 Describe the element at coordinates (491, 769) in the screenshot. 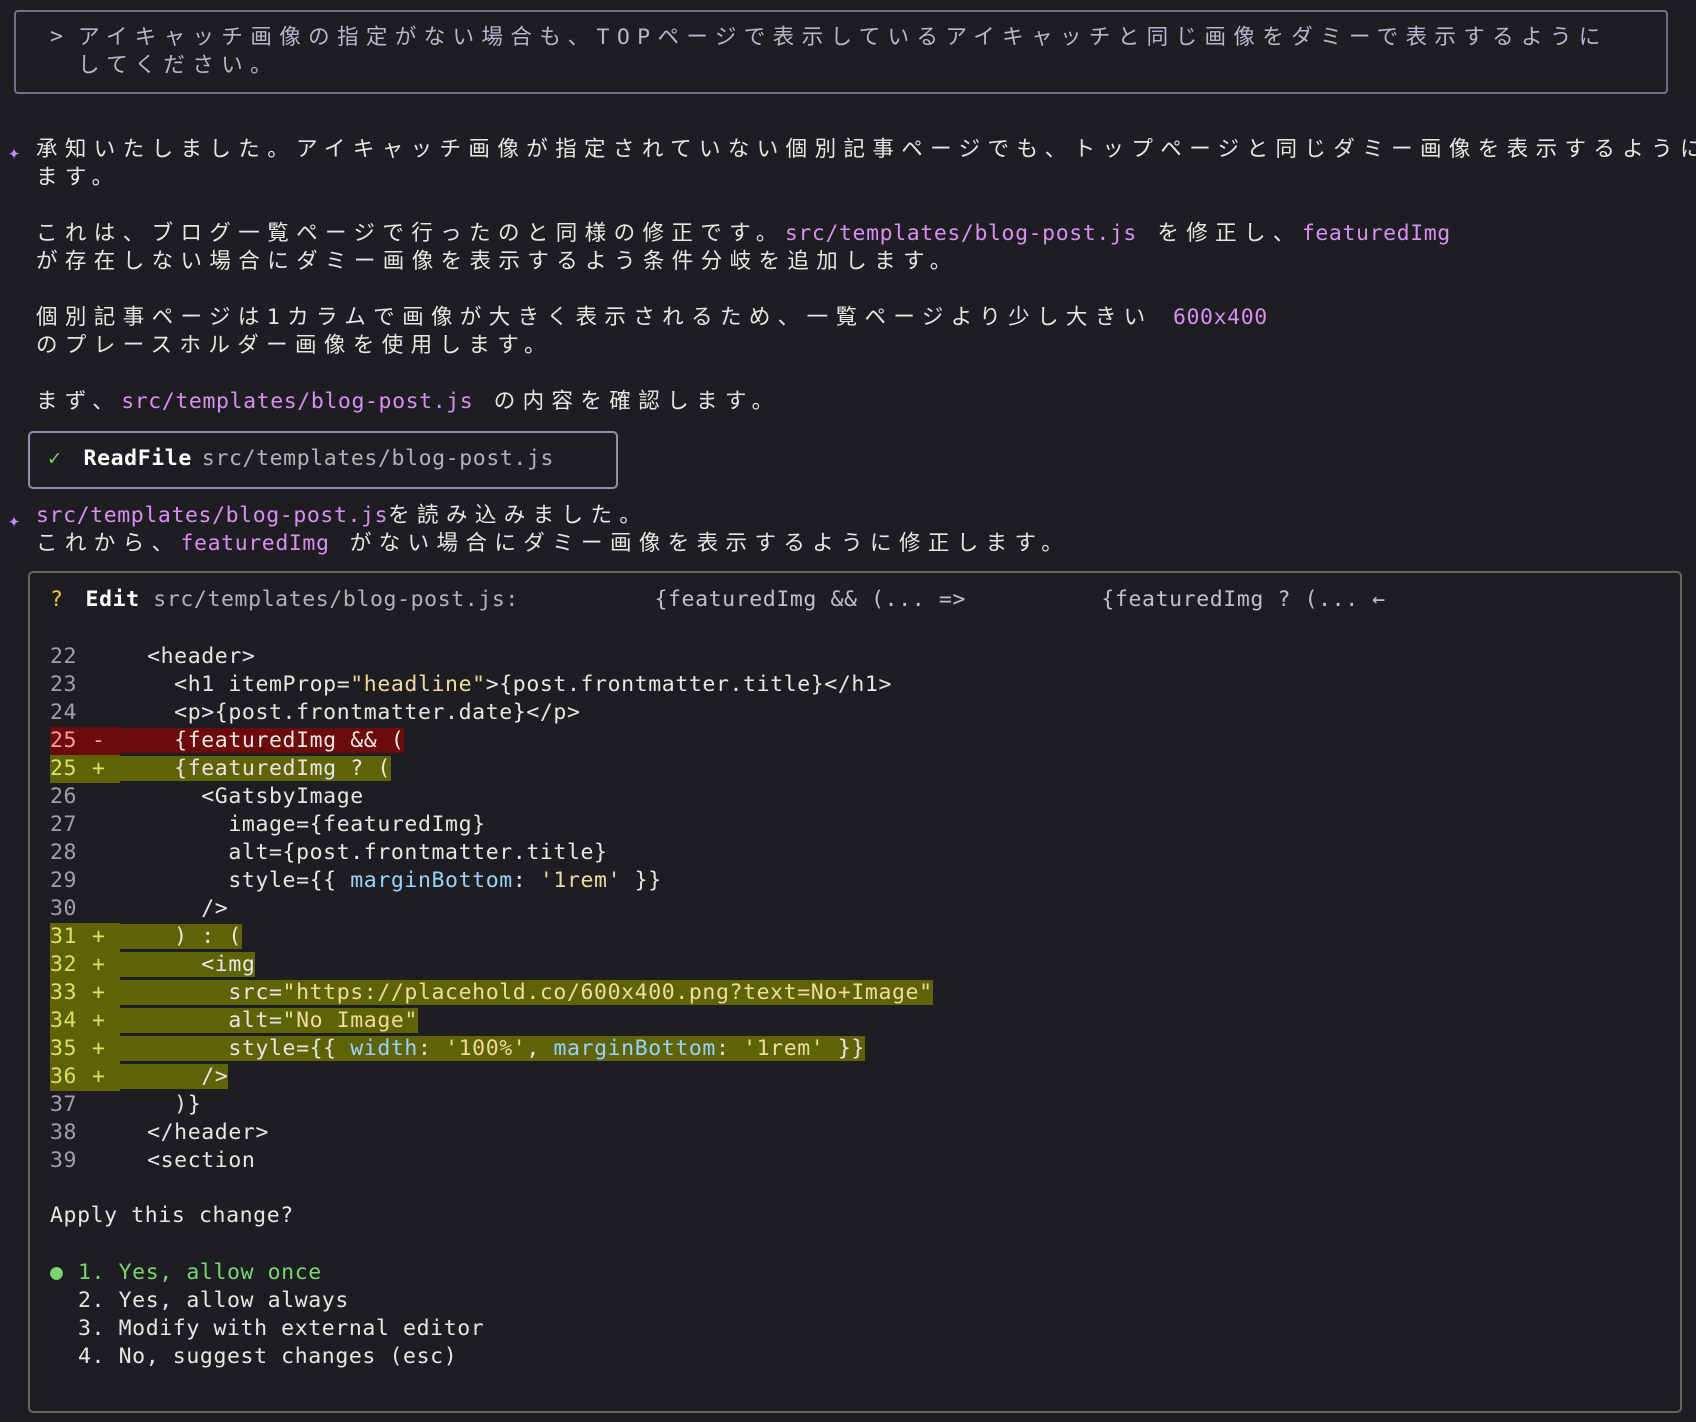

I see `diff-line: 25 + {featuredImg ? (` at that location.